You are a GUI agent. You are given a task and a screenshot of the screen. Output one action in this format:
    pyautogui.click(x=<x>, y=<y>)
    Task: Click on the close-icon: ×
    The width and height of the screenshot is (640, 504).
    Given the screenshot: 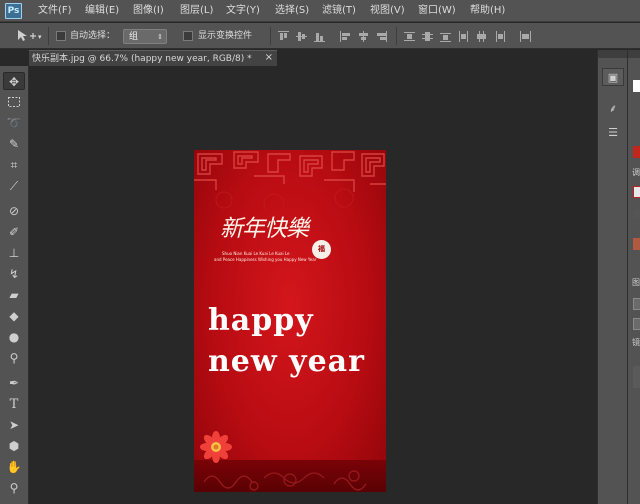 What is the action you would take?
    pyautogui.click(x=269, y=58)
    